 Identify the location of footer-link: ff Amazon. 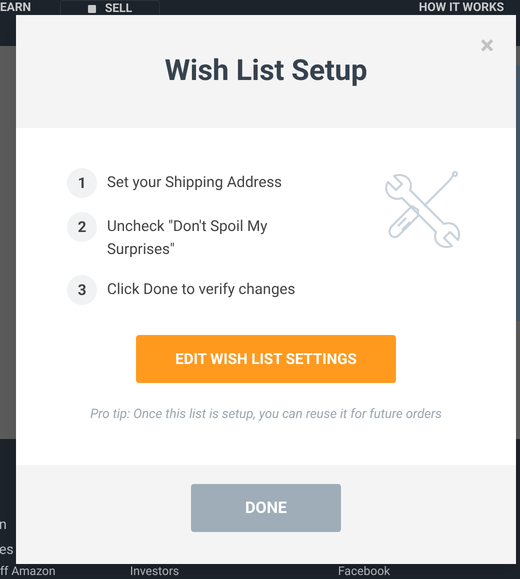
(65, 571).